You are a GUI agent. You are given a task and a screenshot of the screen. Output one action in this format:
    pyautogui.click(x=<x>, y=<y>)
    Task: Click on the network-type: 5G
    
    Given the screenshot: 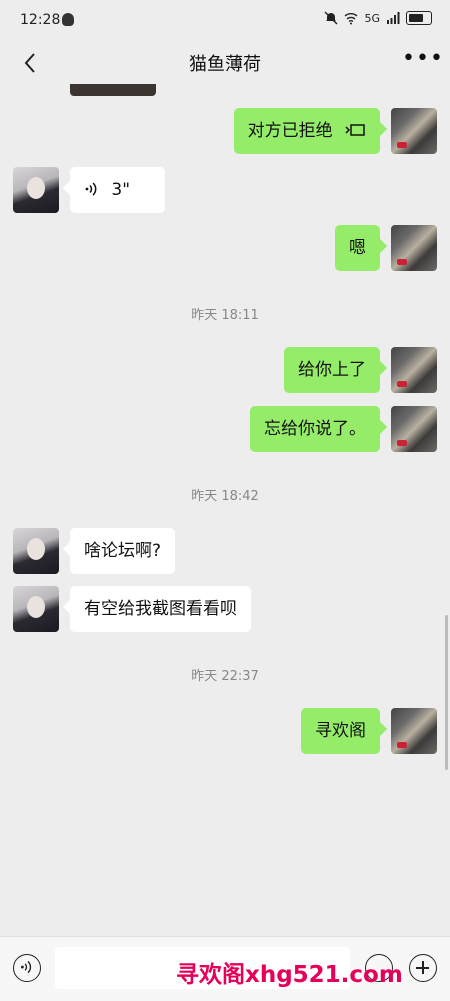 What is the action you would take?
    pyautogui.click(x=372, y=18)
    